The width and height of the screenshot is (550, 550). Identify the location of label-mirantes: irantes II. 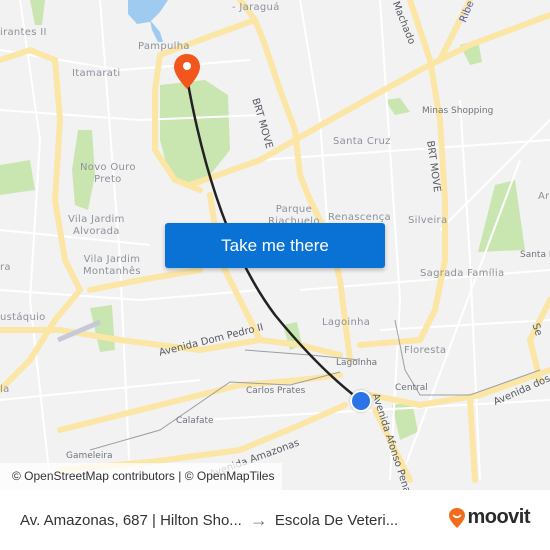
(23, 32).